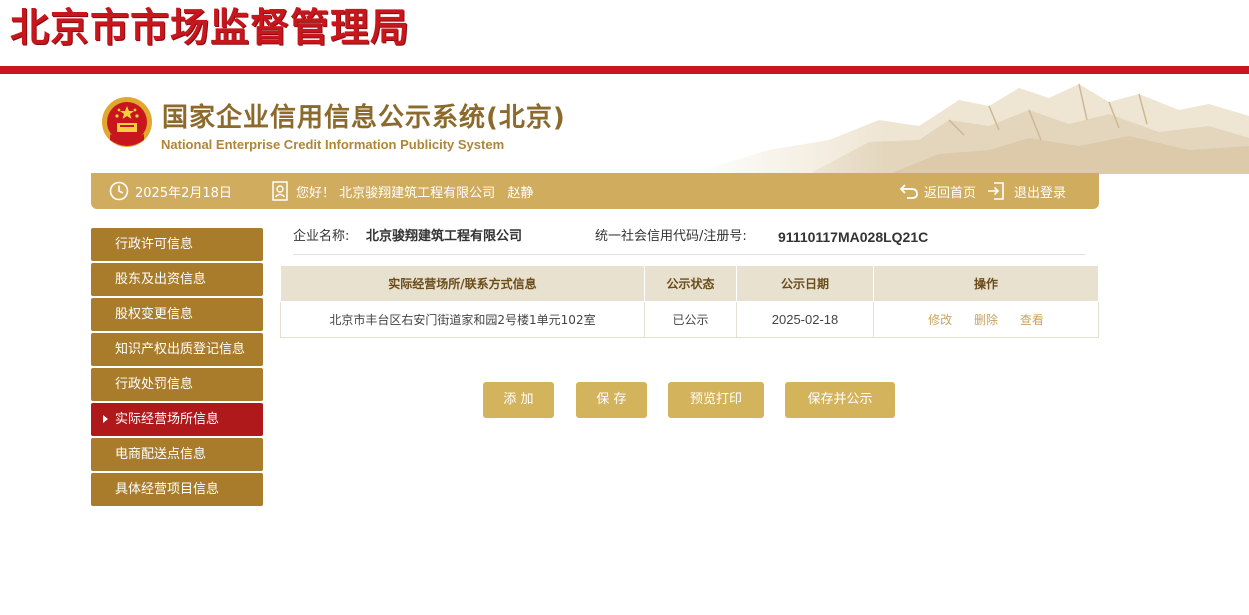 The width and height of the screenshot is (1249, 615). What do you see at coordinates (280, 191) in the screenshot?
I see `user-badge-icon` at bounding box center [280, 191].